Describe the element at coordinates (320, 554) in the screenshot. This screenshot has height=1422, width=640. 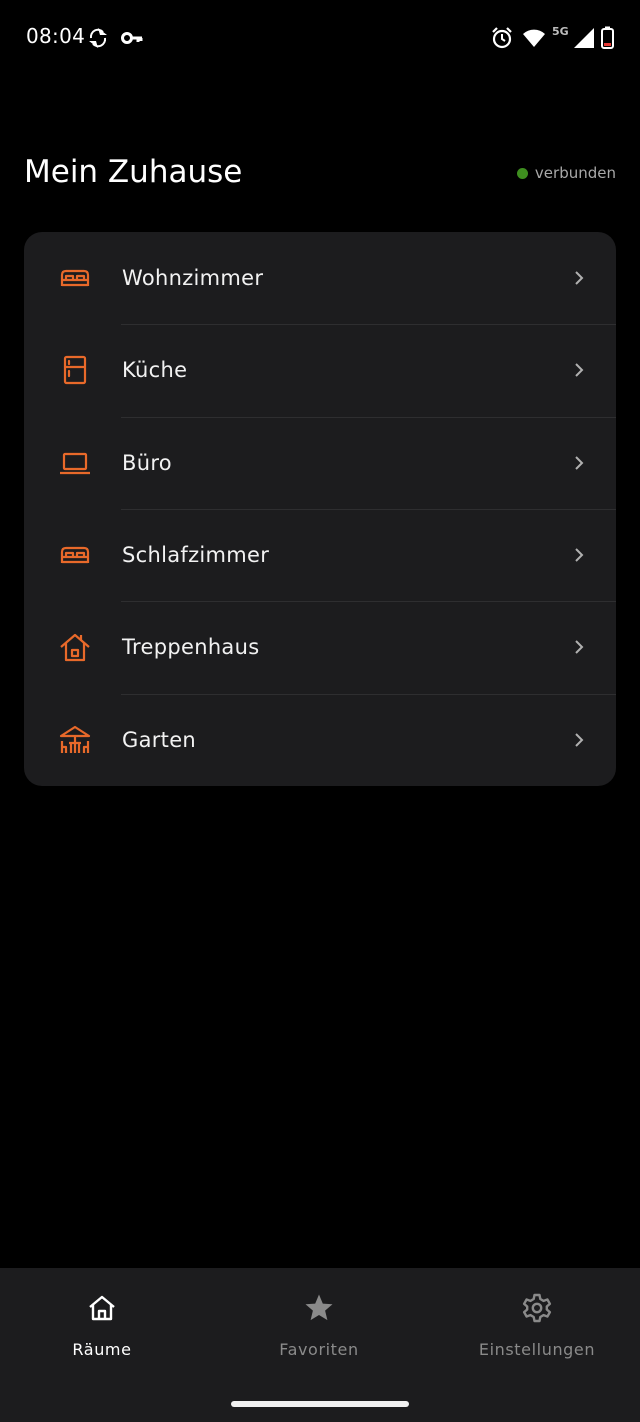
I see `room-item-schlafzimmer: Schlafzimmer` at that location.